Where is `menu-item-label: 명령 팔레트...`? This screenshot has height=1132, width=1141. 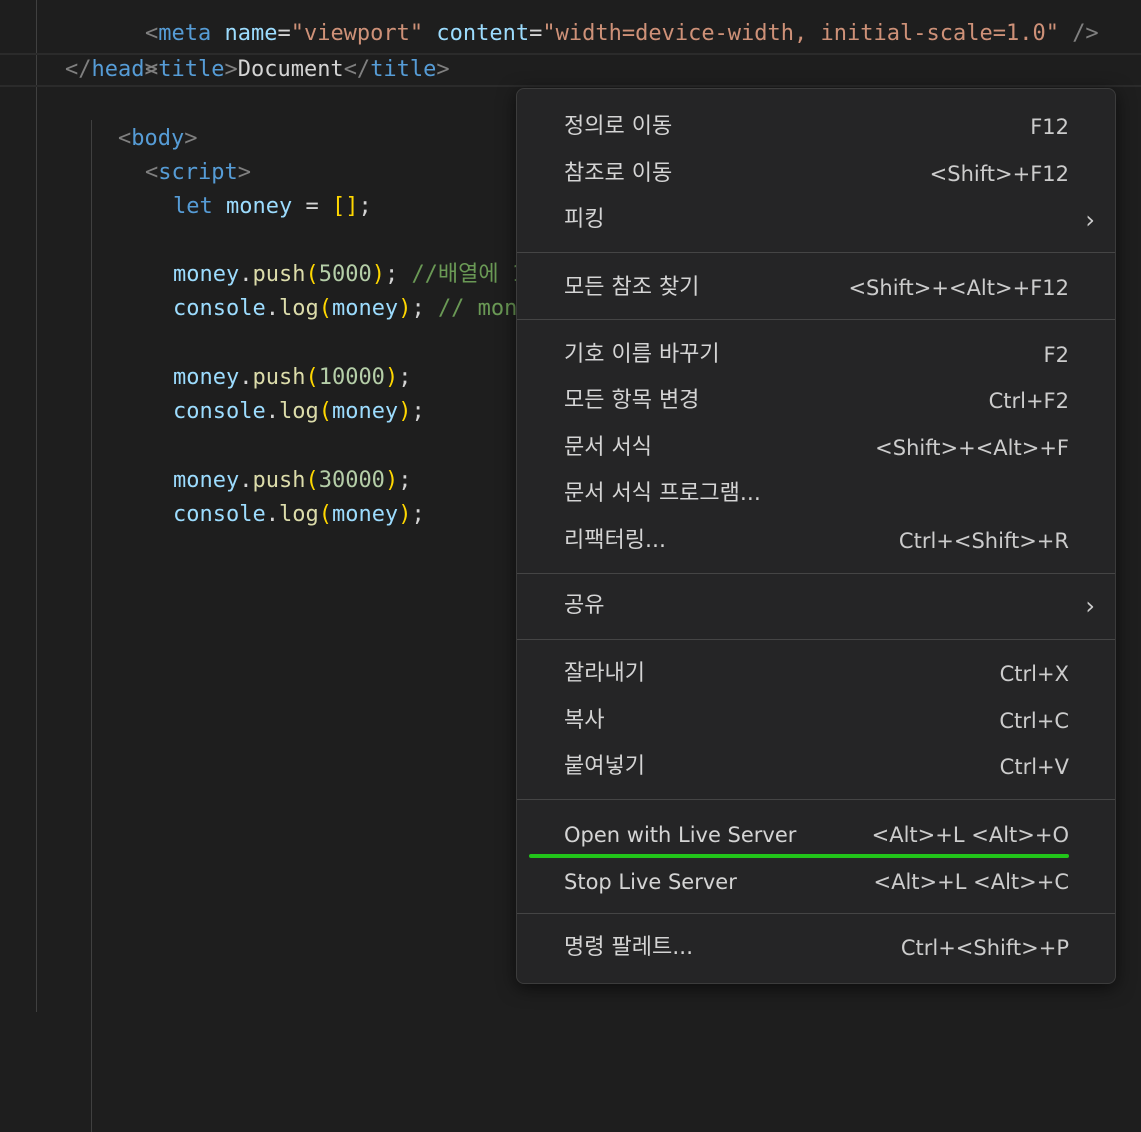 menu-item-label: 명령 팔레트... is located at coordinates (629, 947).